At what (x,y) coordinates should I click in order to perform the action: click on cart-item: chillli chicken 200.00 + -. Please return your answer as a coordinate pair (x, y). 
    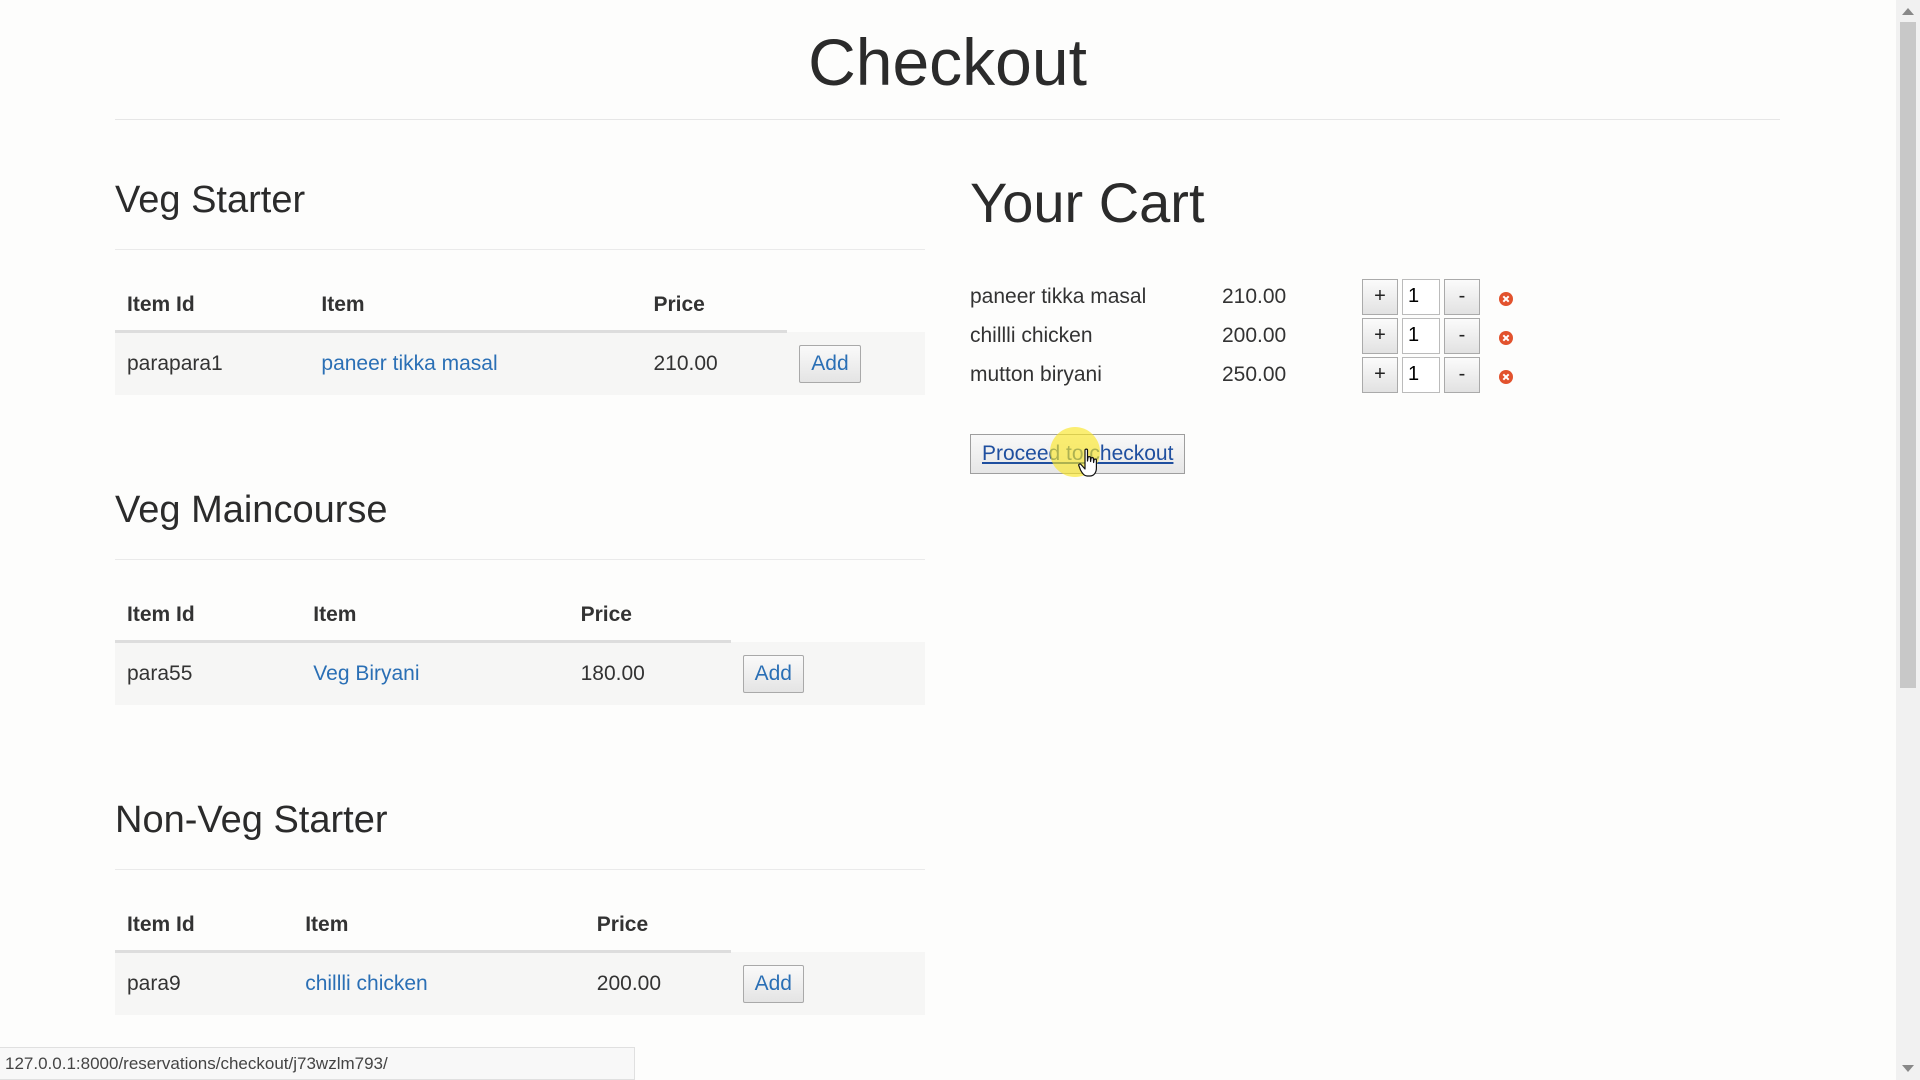
    Looking at the image, I should click on (1270, 335).